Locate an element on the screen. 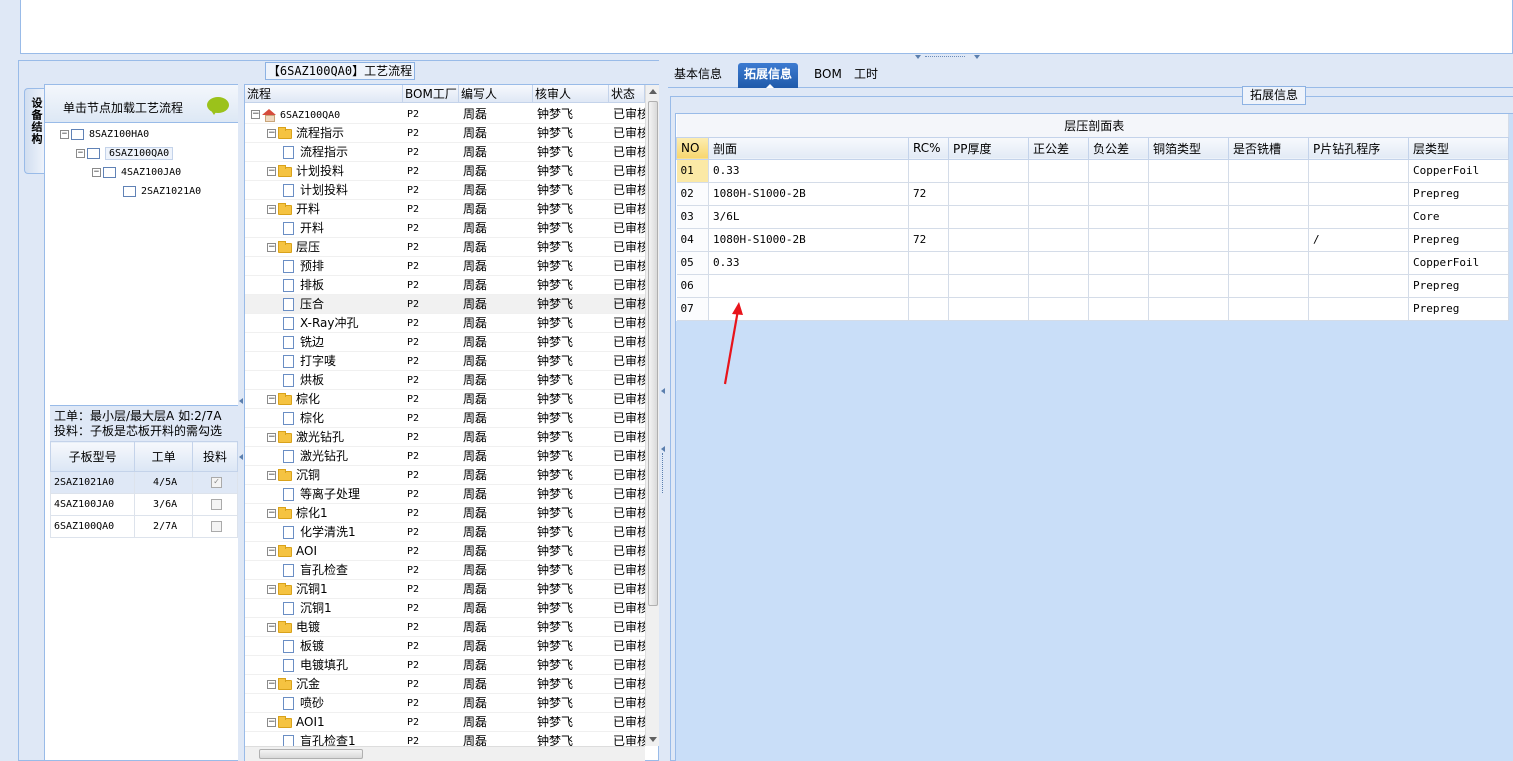 This screenshot has height=761, width=1513. stackup-column-header: 层类型 is located at coordinates (1458, 148).